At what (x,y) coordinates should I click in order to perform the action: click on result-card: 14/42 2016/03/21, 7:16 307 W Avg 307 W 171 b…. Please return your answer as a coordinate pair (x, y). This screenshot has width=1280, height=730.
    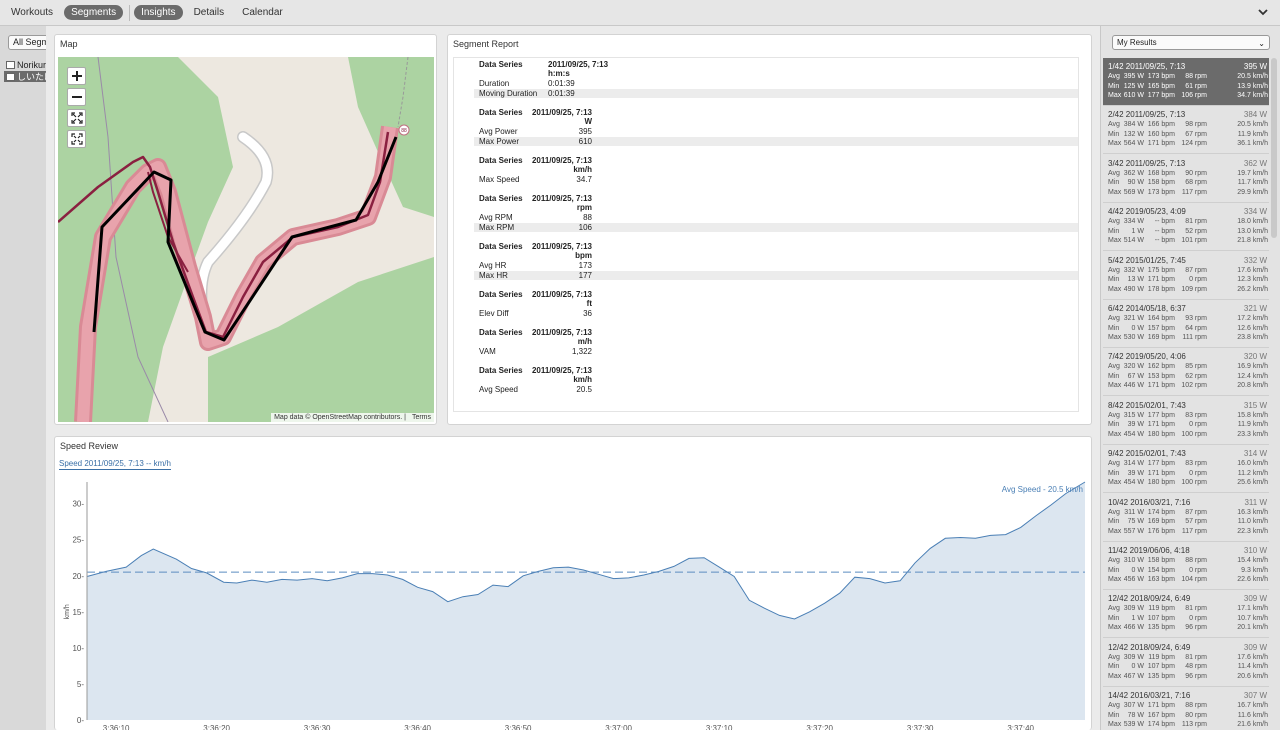
    Looking at the image, I should click on (1186, 708).